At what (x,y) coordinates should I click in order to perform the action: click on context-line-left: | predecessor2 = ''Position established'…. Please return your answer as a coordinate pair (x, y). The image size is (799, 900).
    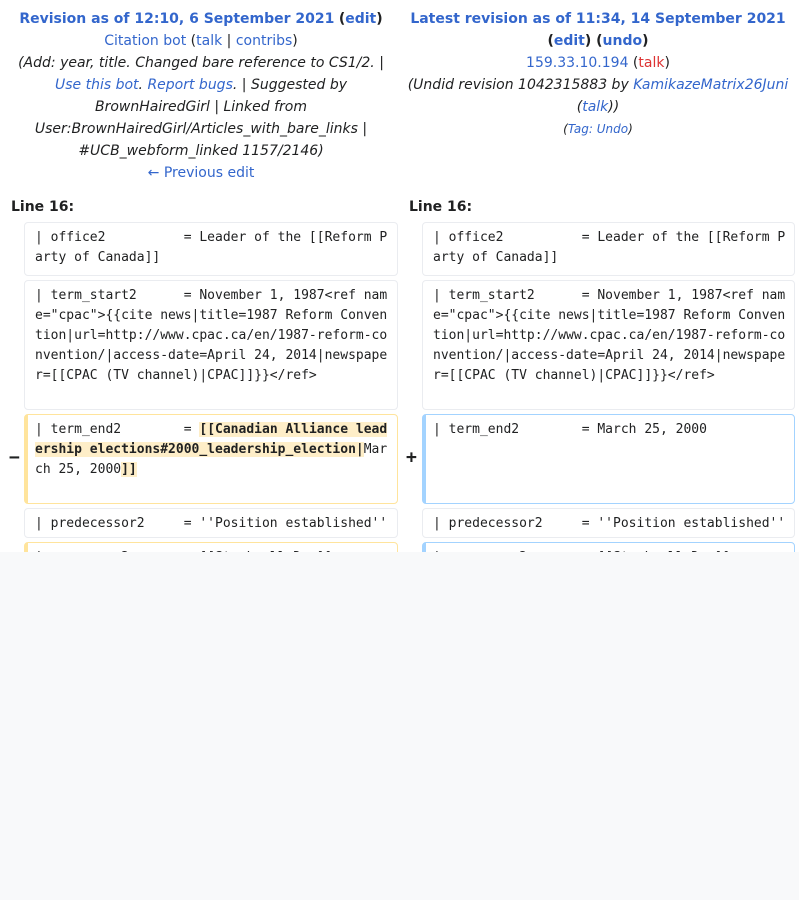
    Looking at the image, I should click on (211, 523).